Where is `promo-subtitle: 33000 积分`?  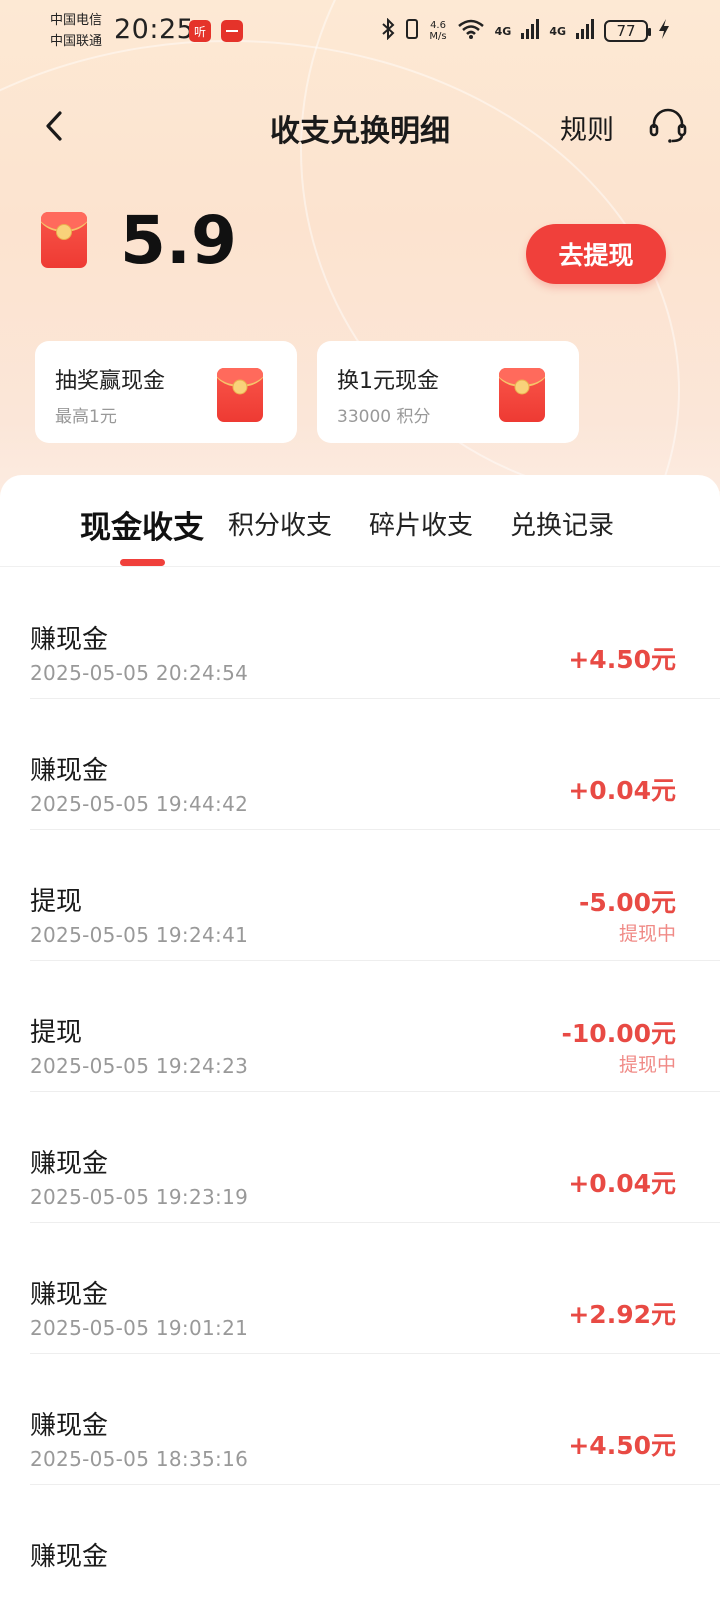 promo-subtitle: 33000 积分 is located at coordinates (384, 417).